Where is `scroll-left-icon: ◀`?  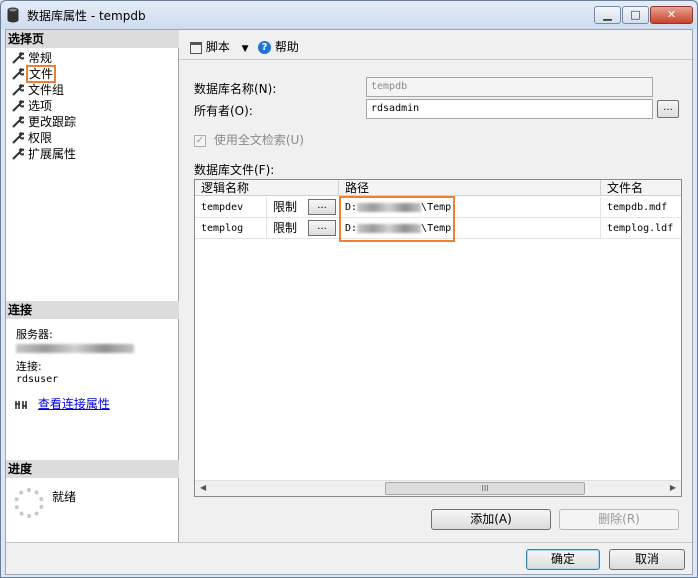 scroll-left-icon: ◀ is located at coordinates (203, 487).